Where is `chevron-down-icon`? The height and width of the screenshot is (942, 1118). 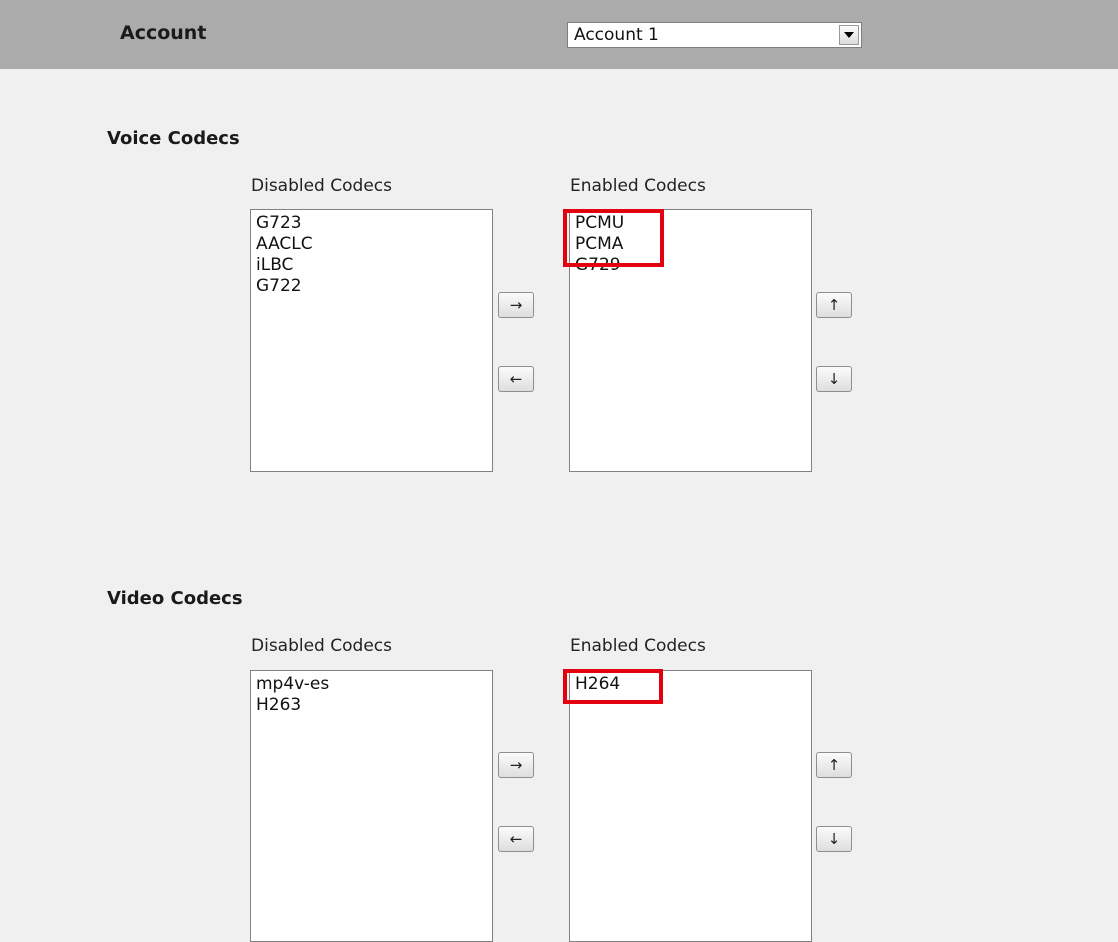 chevron-down-icon is located at coordinates (849, 35).